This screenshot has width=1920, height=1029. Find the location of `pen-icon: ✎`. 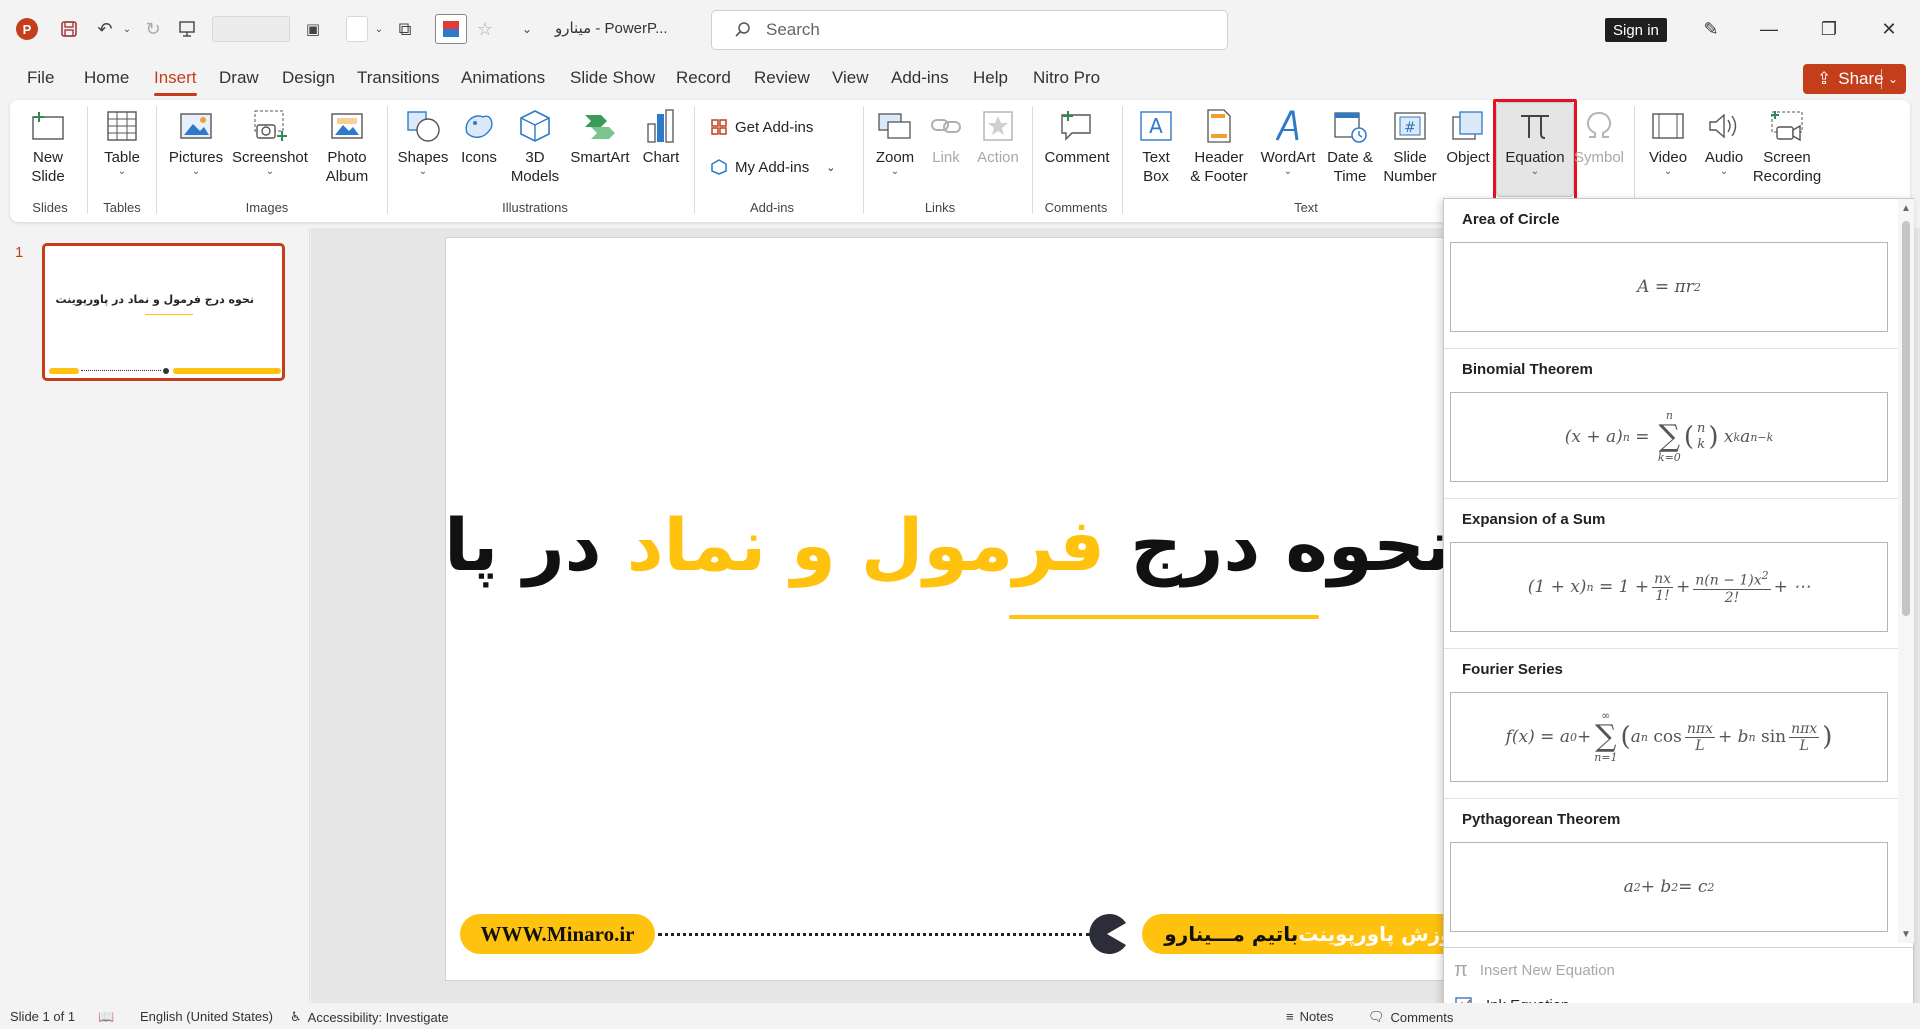

pen-icon: ✎ is located at coordinates (1711, 29).